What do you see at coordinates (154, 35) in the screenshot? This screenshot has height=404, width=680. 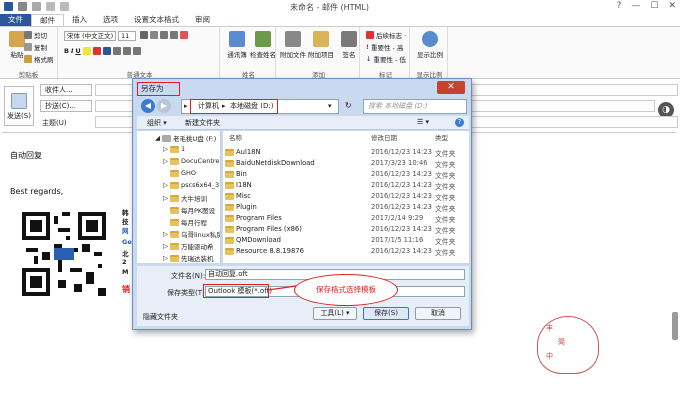 I see `shrink-font-icon` at bounding box center [154, 35].